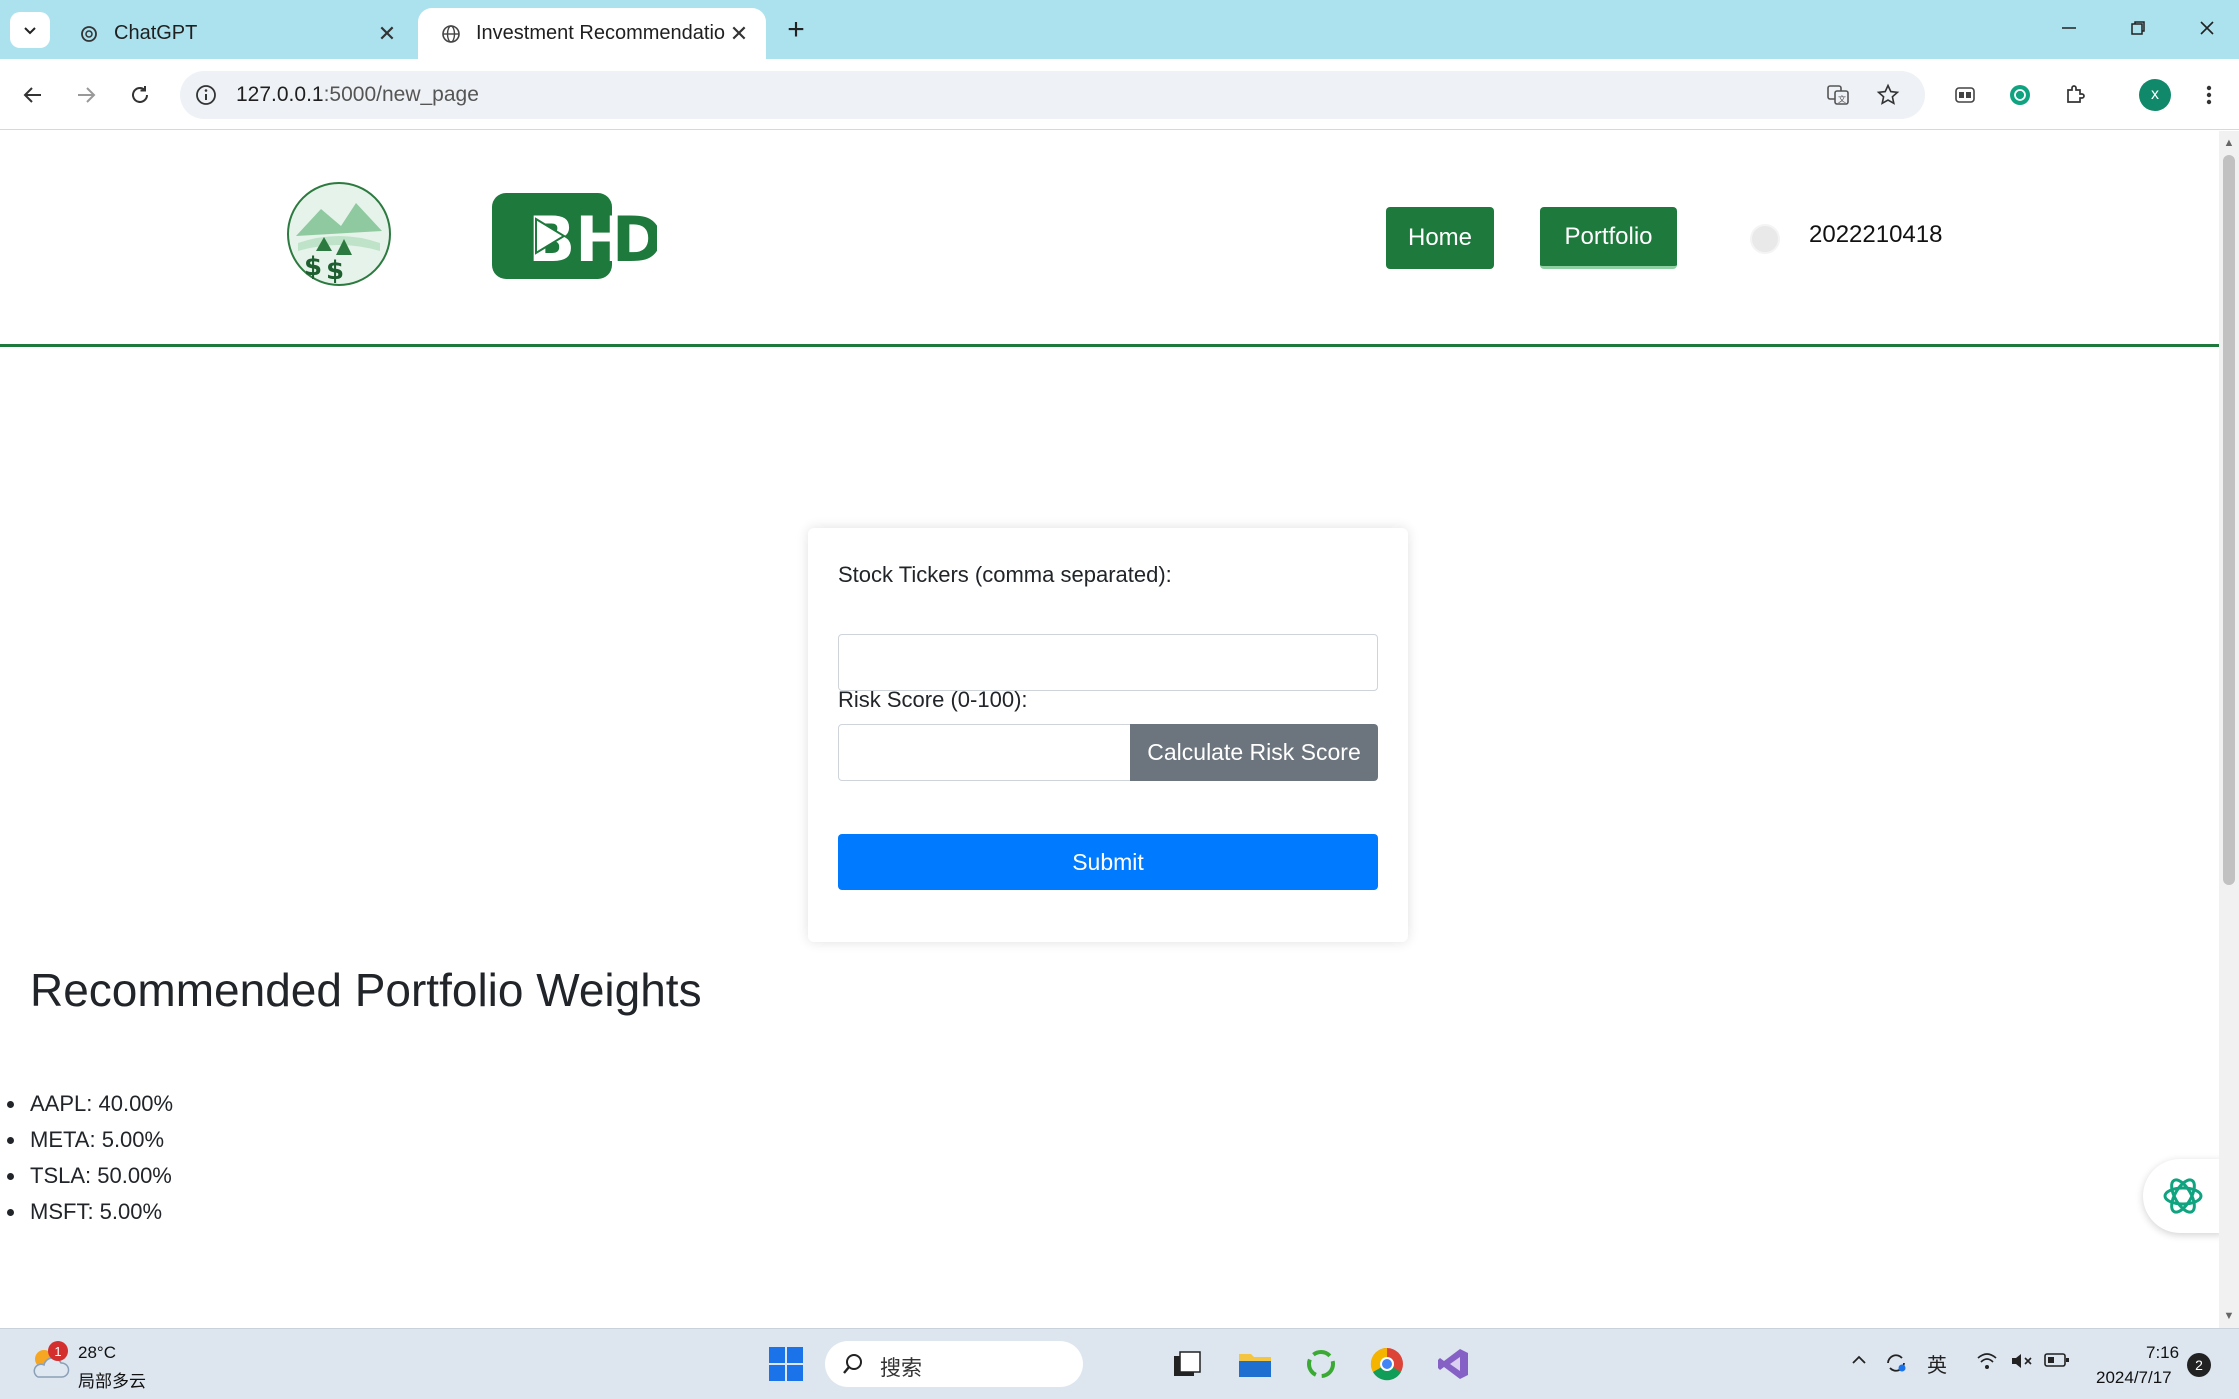  I want to click on search-placeholder: 搜索, so click(901, 1368).